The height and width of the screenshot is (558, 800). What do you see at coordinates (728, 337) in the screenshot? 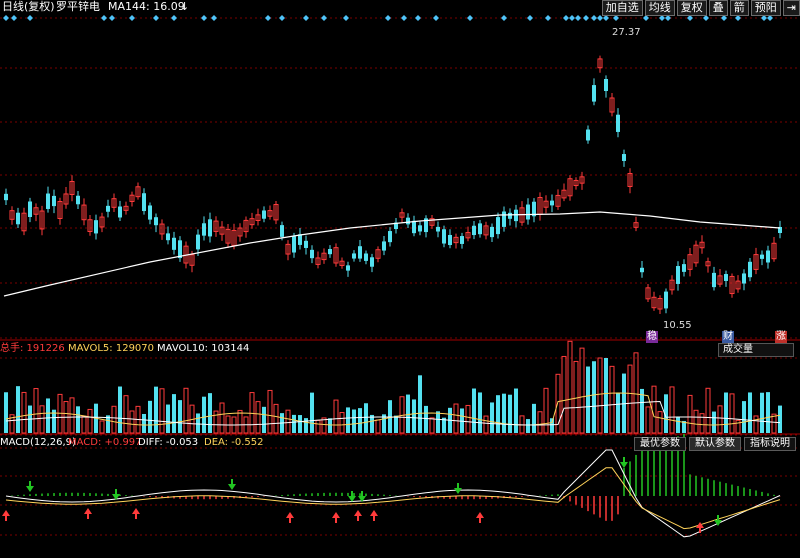
I see `marker-finance: 财` at bounding box center [728, 337].